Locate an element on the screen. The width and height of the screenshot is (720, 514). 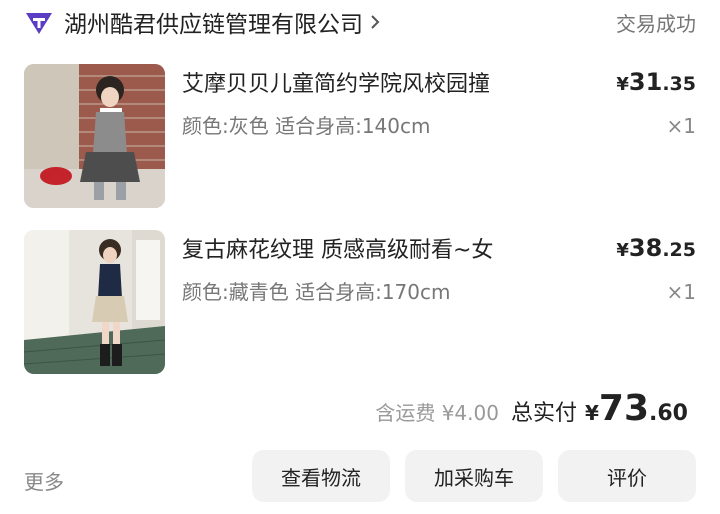
shipping-fee: 含运费 ¥4.00 is located at coordinates (437, 413).